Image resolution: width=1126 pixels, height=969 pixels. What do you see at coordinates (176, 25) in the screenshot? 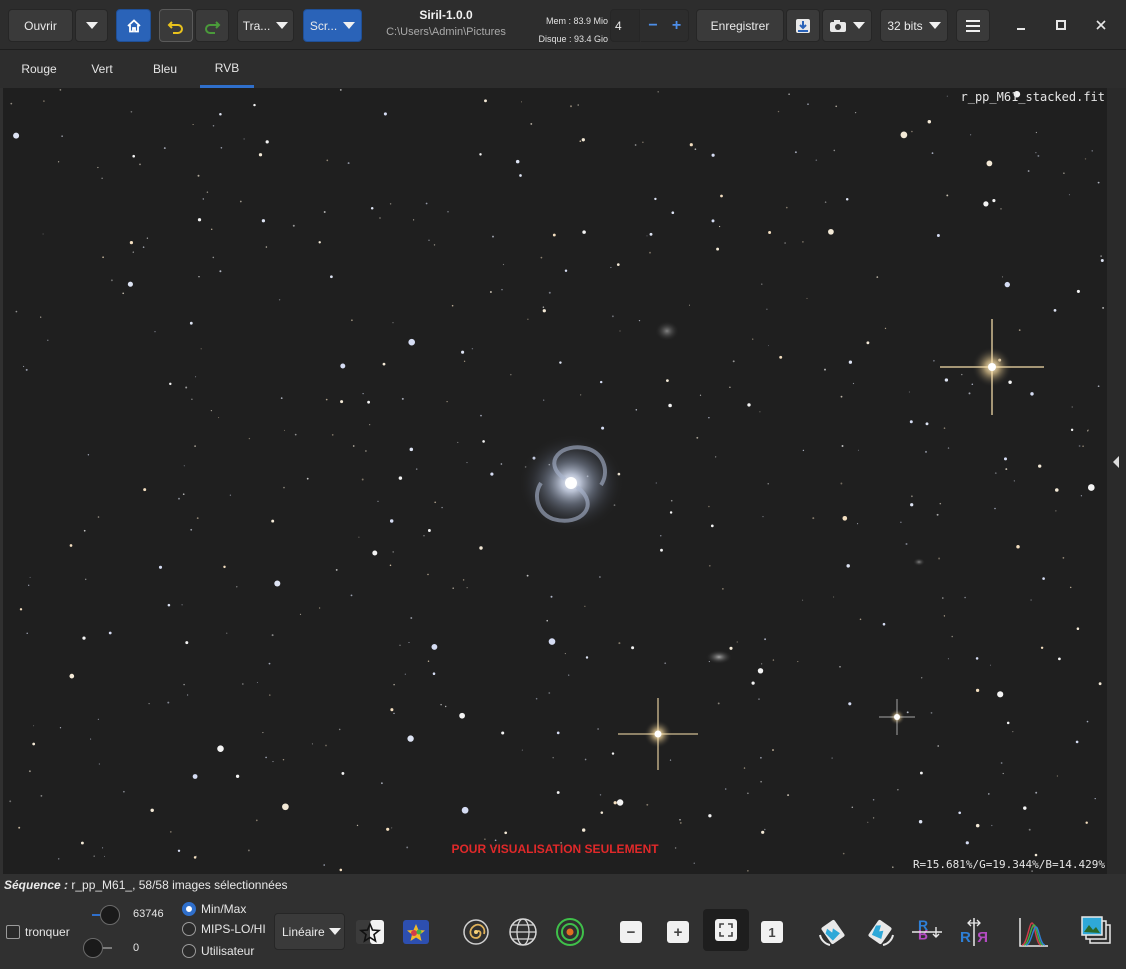
I see `undo-button` at bounding box center [176, 25].